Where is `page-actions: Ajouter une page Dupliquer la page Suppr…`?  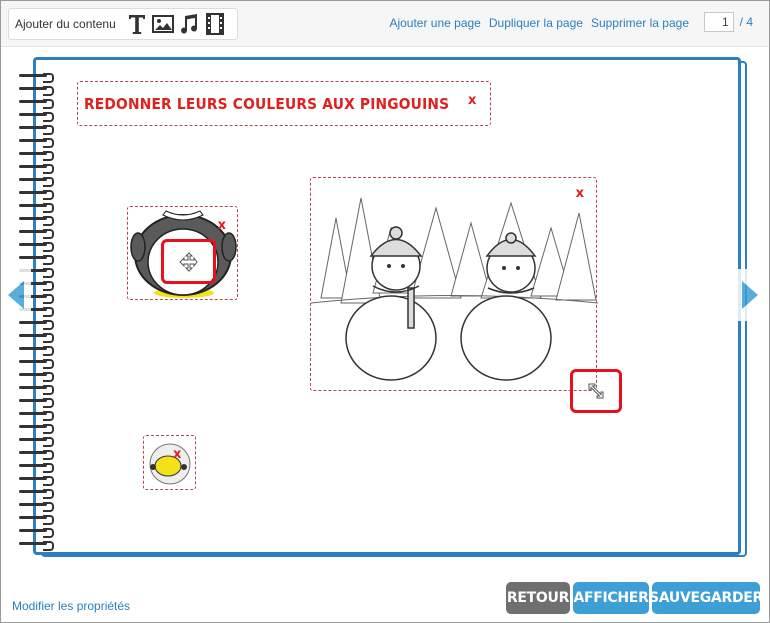 page-actions: Ajouter une page Dupliquer la page Suppr… is located at coordinates (539, 23).